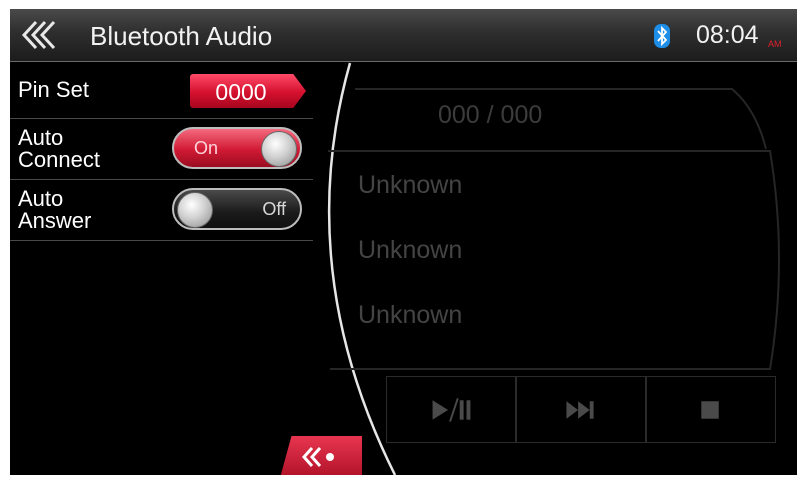  I want to click on collapse-button, so click(321, 455).